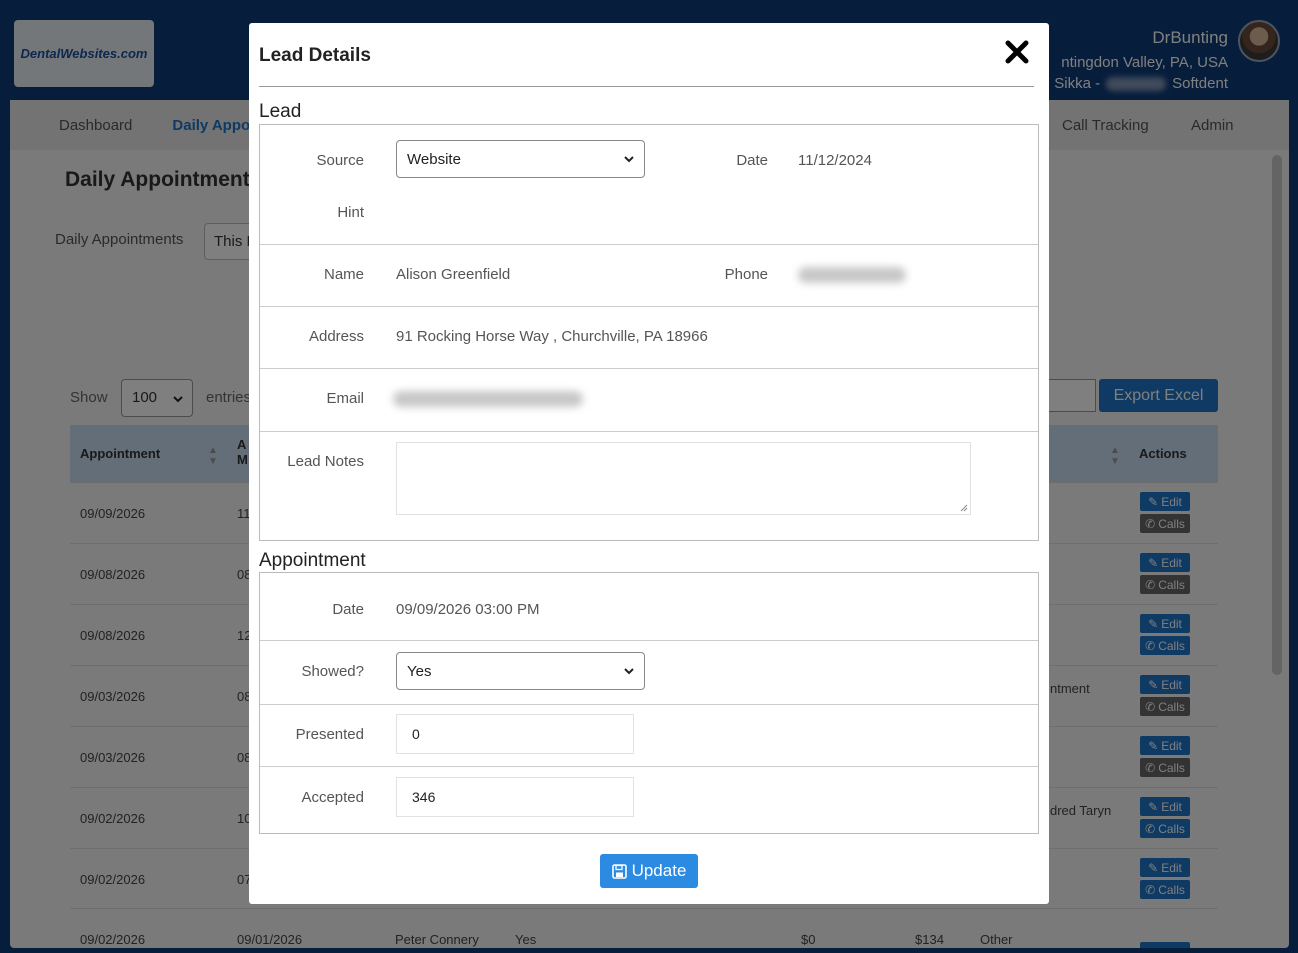  Describe the element at coordinates (646, 86) in the screenshot. I see `divider` at that location.